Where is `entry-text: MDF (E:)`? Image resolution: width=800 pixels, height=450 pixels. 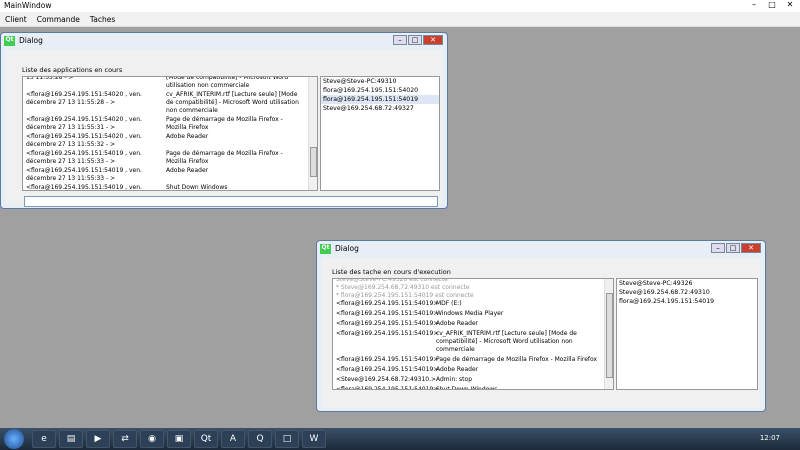
entry-text: MDF (E:) is located at coordinates (449, 303).